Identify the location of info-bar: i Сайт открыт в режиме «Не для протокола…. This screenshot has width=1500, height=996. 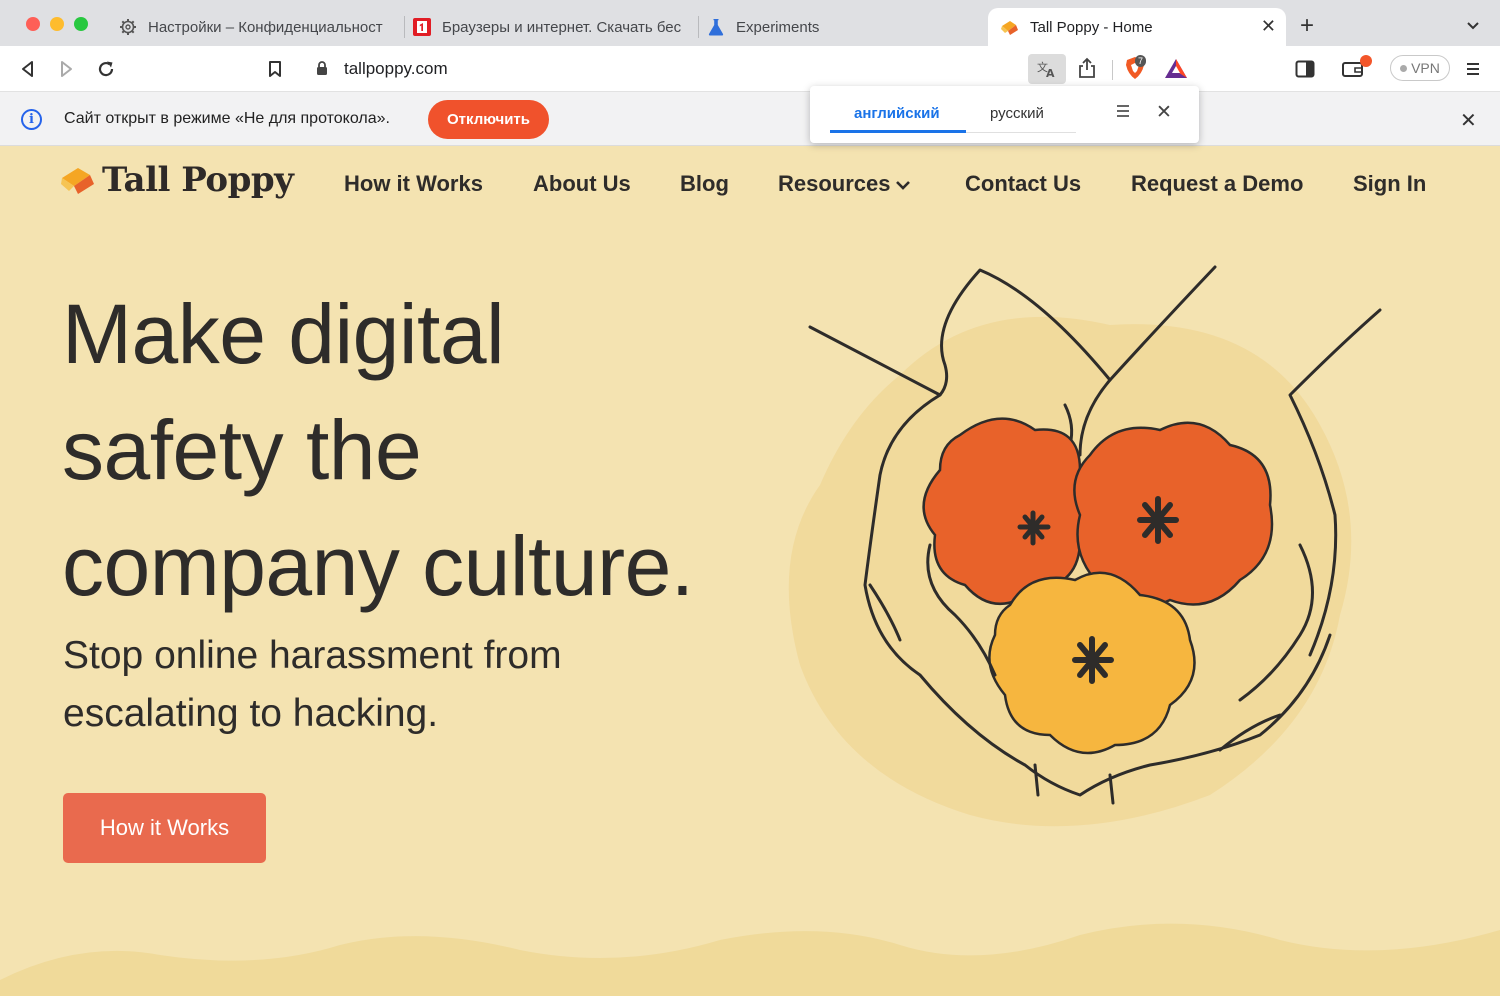
(750, 118).